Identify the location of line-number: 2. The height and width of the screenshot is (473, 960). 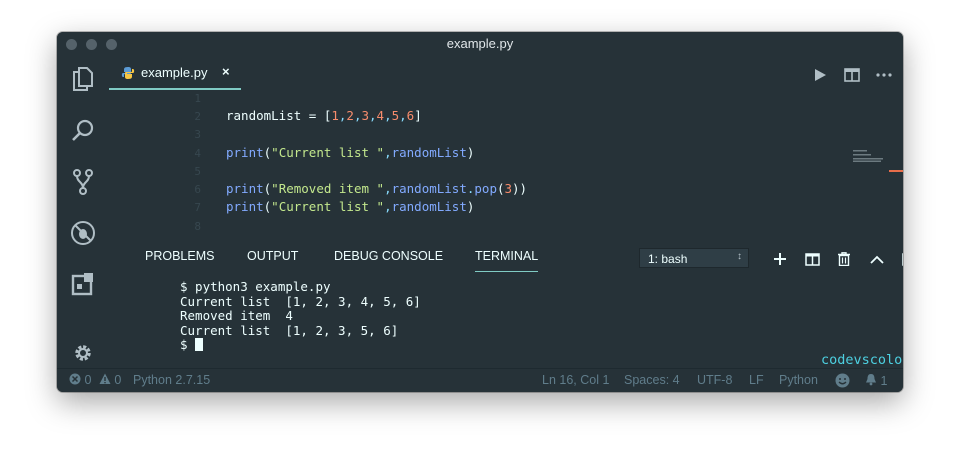
(197, 116).